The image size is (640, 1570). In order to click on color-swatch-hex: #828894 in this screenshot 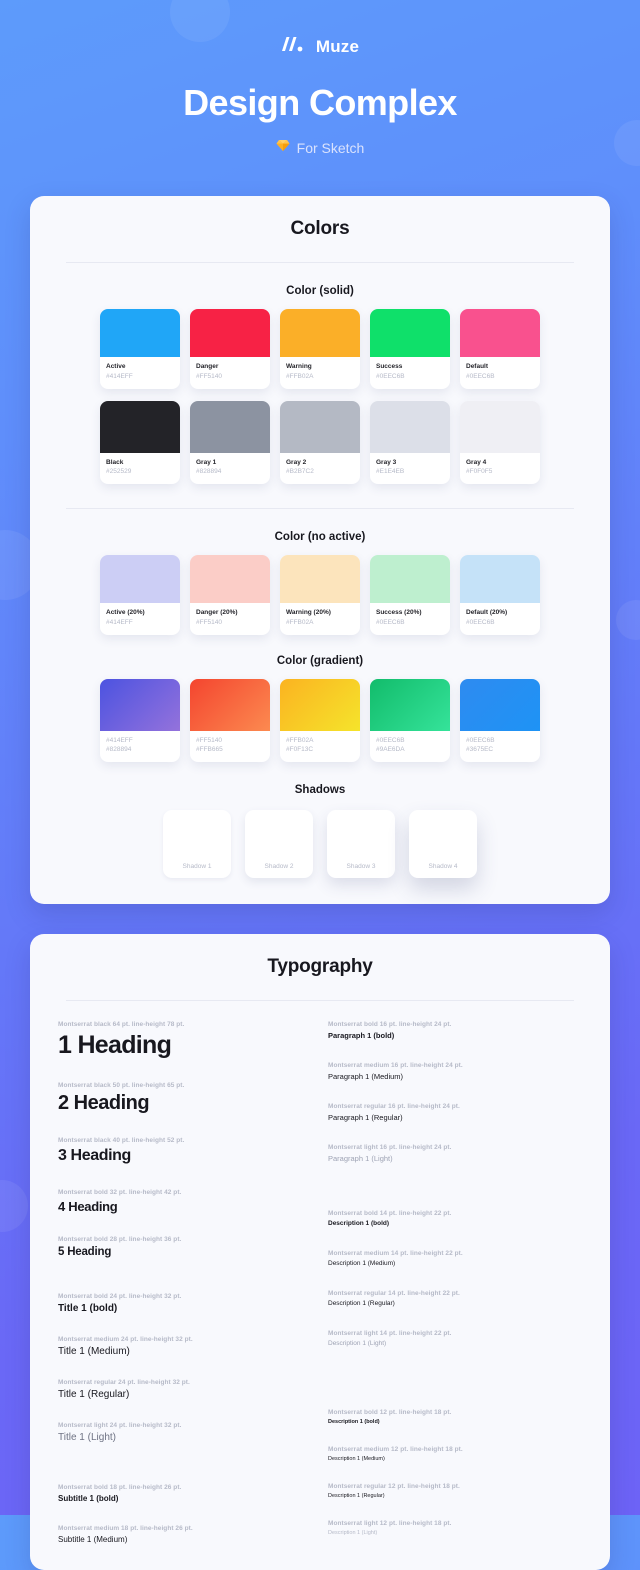, I will do `click(209, 472)`.